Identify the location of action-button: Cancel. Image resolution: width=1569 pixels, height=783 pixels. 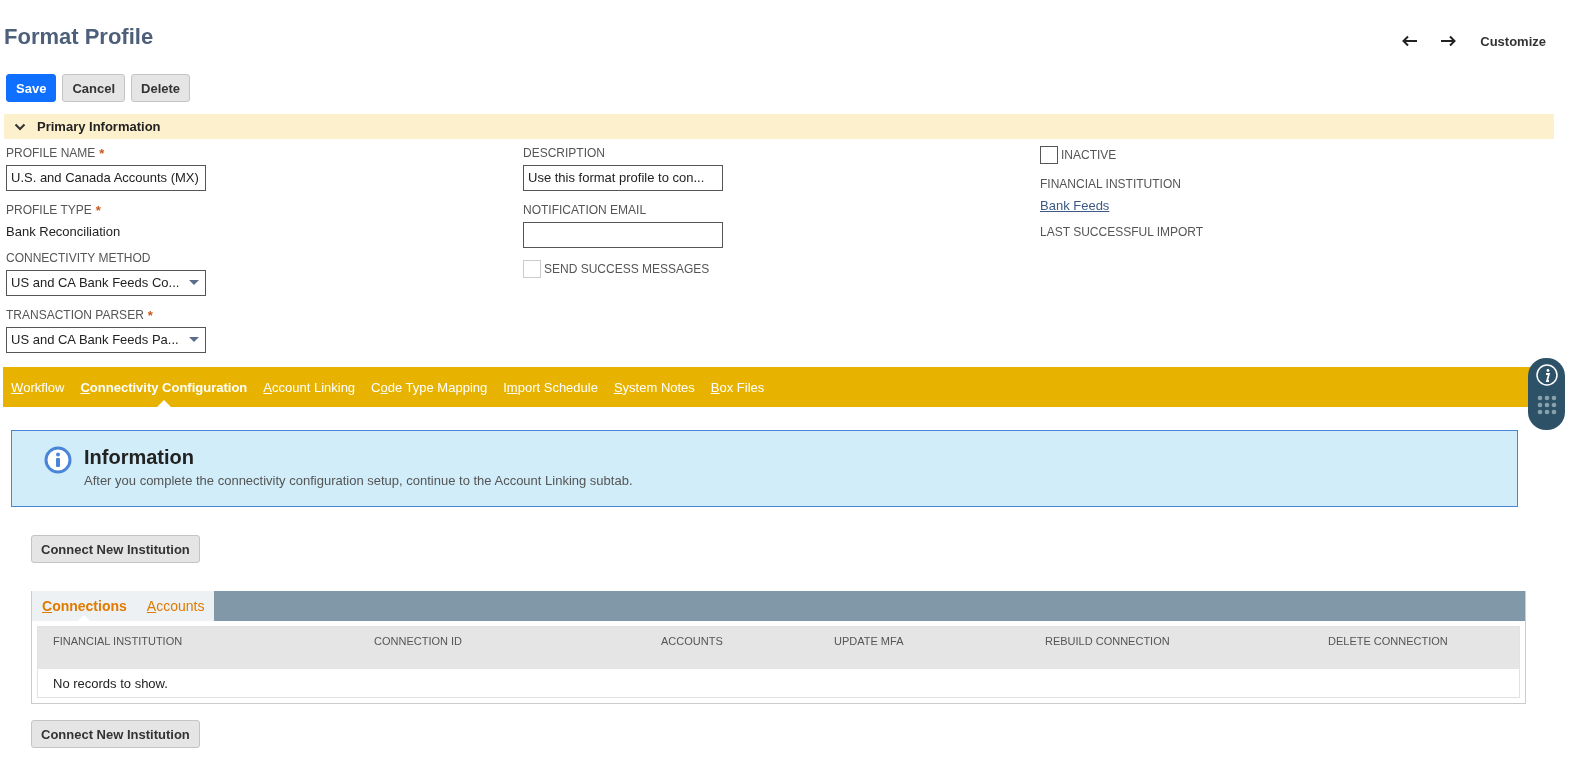
(93, 88).